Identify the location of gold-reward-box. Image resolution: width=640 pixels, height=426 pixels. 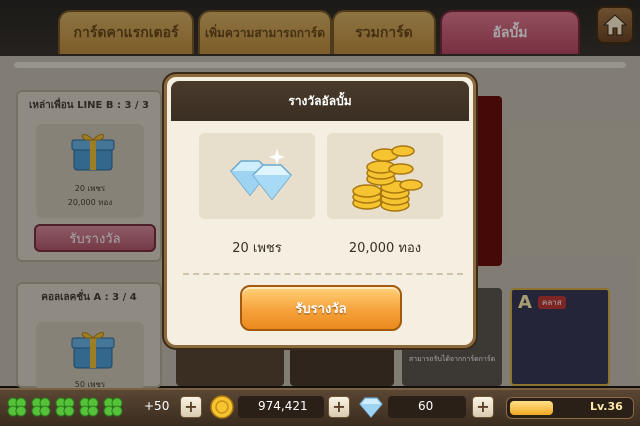
(385, 176).